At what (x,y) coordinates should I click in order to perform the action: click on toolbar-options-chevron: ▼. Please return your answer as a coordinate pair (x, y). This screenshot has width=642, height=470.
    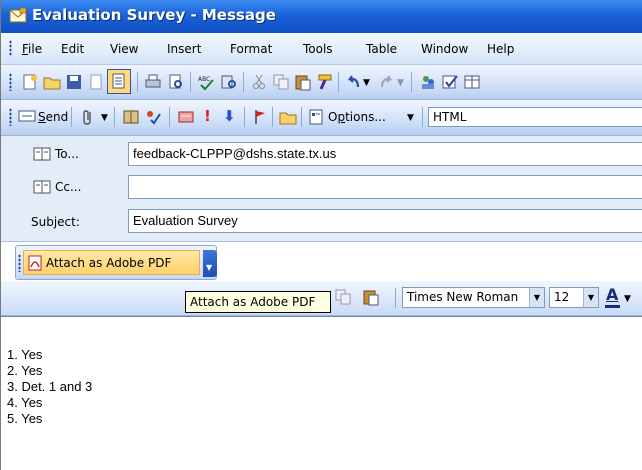
    Looking at the image, I should click on (210, 263).